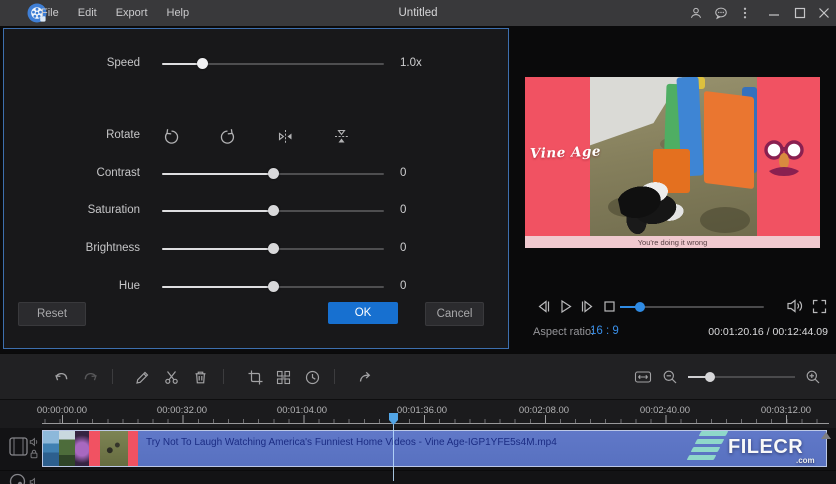 This screenshot has height=484, width=836. Describe the element at coordinates (543, 306) in the screenshot. I see `previous-frame-icon` at that location.